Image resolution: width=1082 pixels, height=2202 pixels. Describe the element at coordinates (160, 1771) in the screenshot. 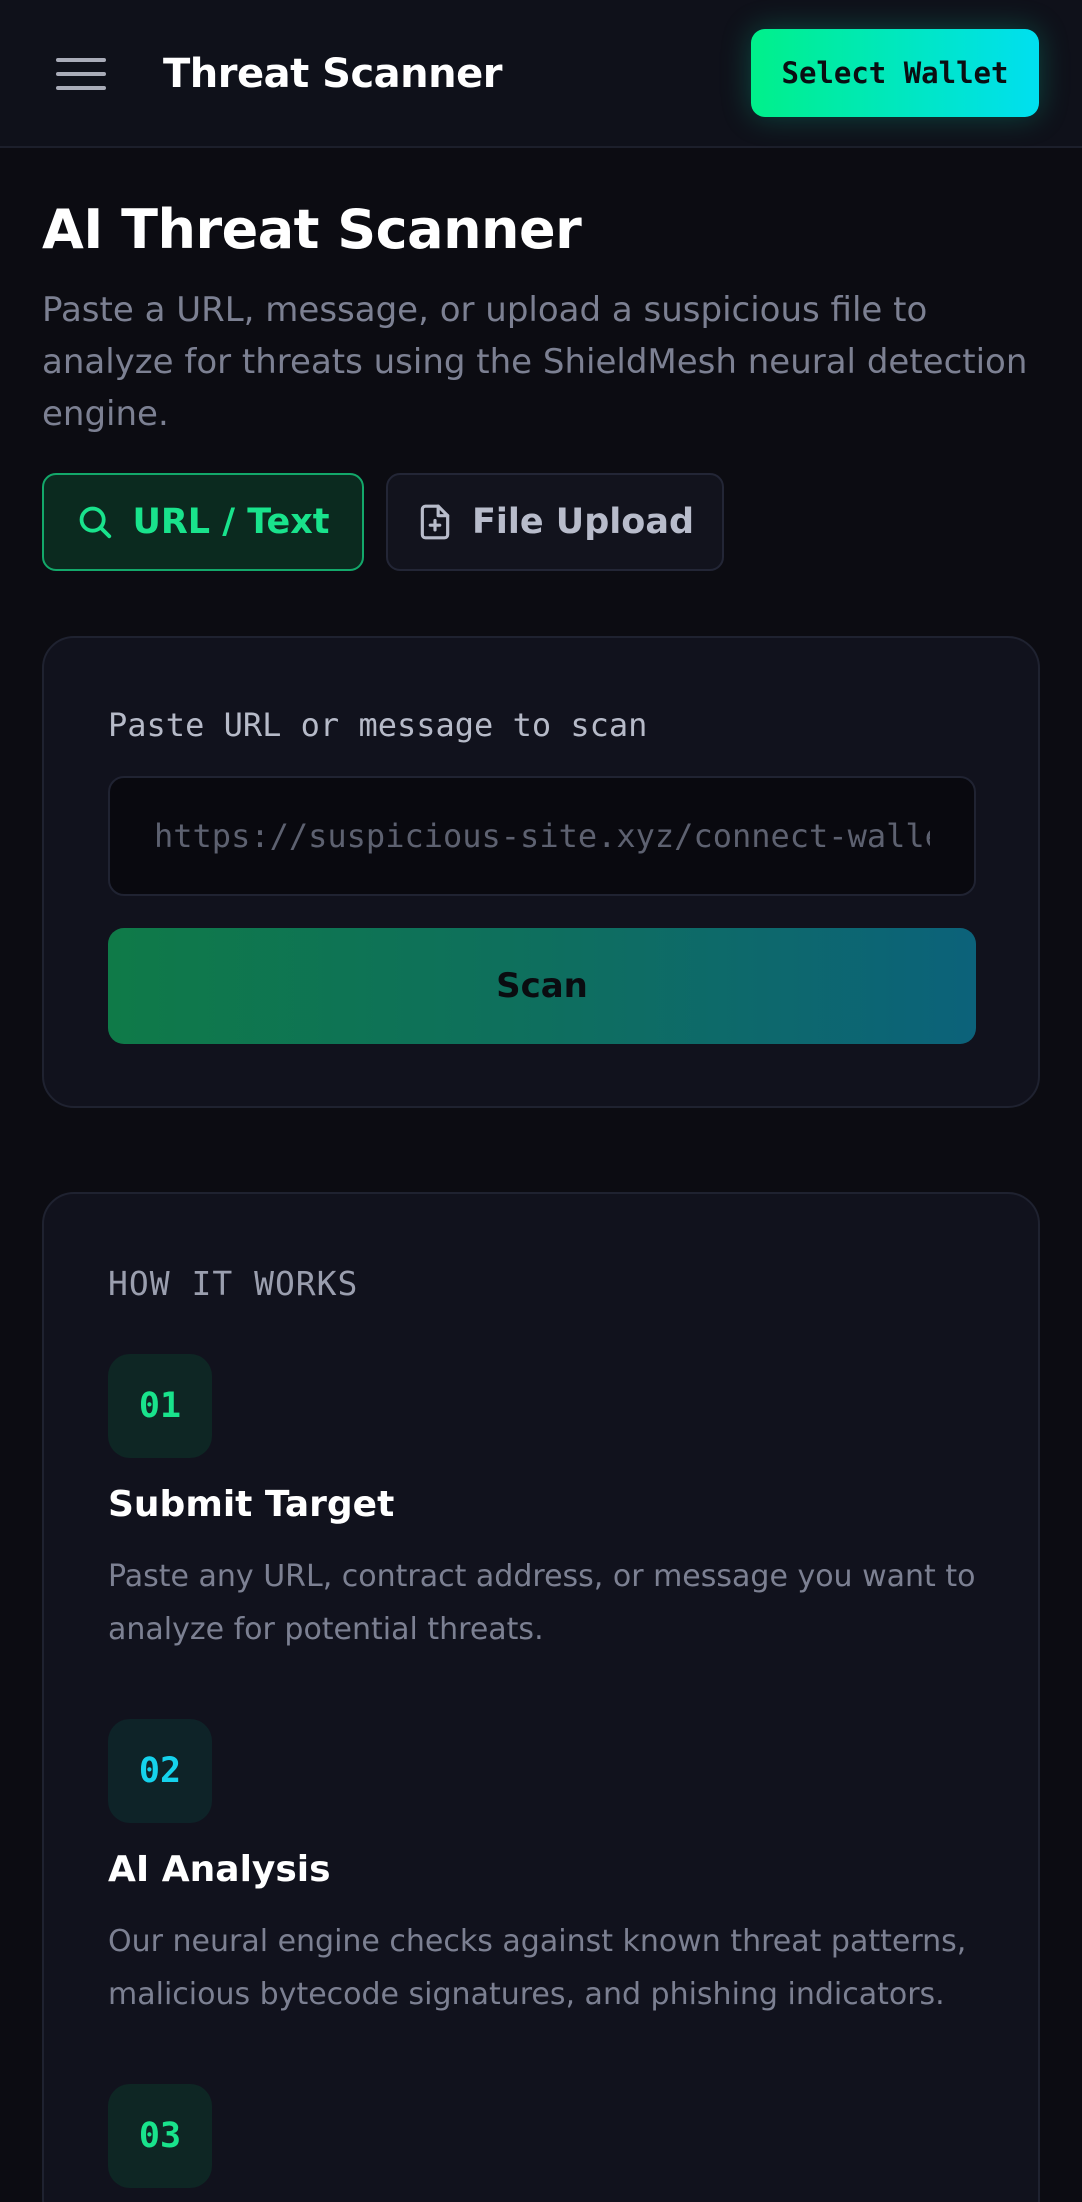

I see `step-number-badge: 02` at that location.